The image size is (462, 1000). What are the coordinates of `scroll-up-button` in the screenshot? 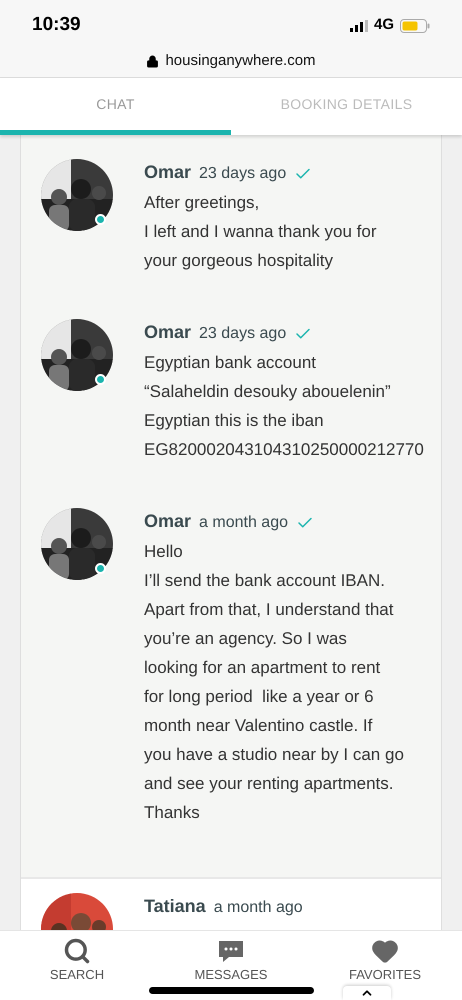 It's located at (367, 993).